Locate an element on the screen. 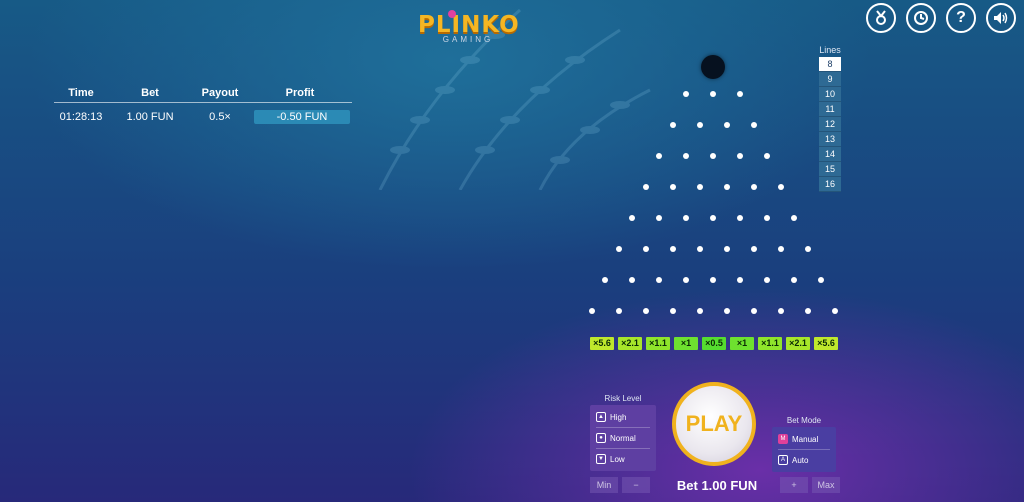 The height and width of the screenshot is (502, 1024). risk-option-low: ▼ Low is located at coordinates (623, 459).